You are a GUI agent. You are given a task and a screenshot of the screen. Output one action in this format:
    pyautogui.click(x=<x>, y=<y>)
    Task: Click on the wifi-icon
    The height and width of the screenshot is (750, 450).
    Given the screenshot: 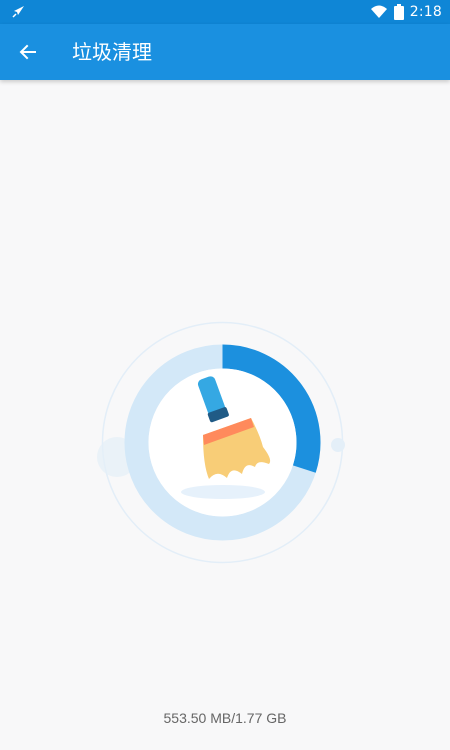 What is the action you would take?
    pyautogui.click(x=378, y=11)
    